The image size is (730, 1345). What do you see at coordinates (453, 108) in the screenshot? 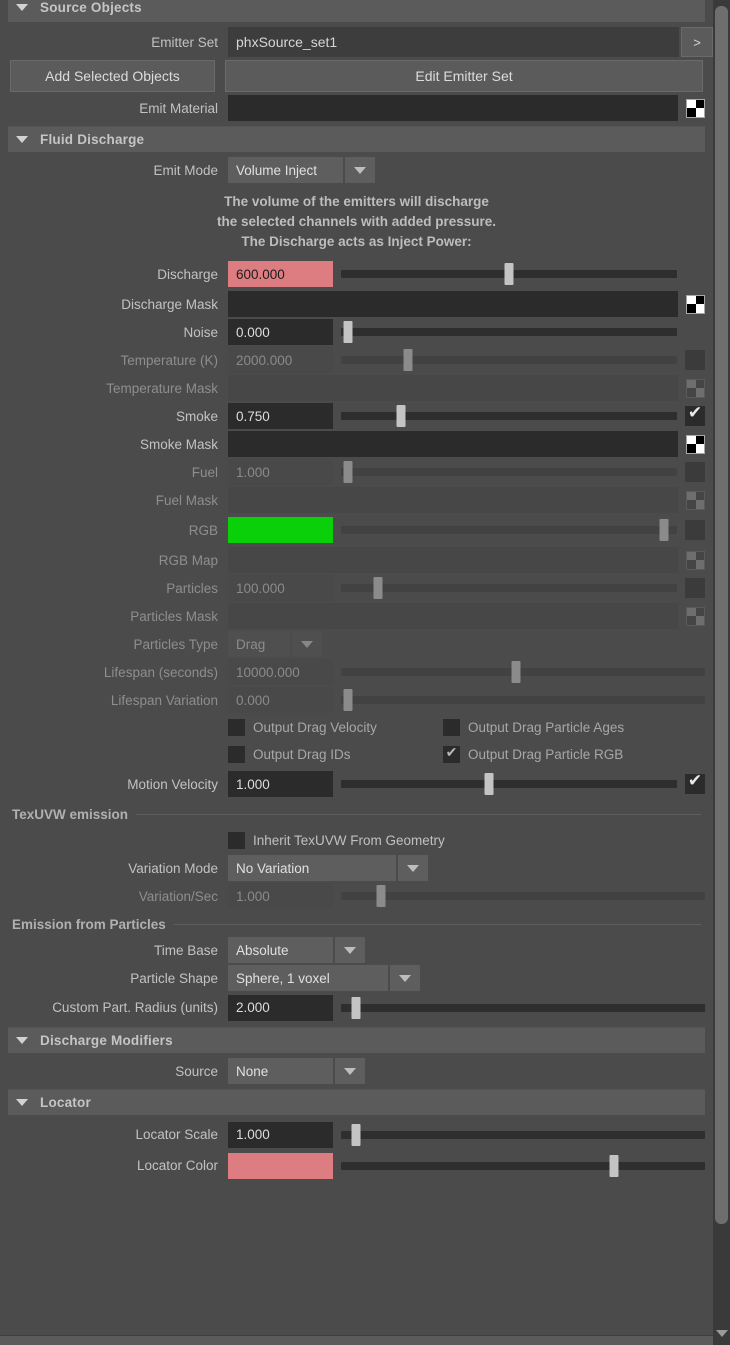
I see `emit-material-slot` at bounding box center [453, 108].